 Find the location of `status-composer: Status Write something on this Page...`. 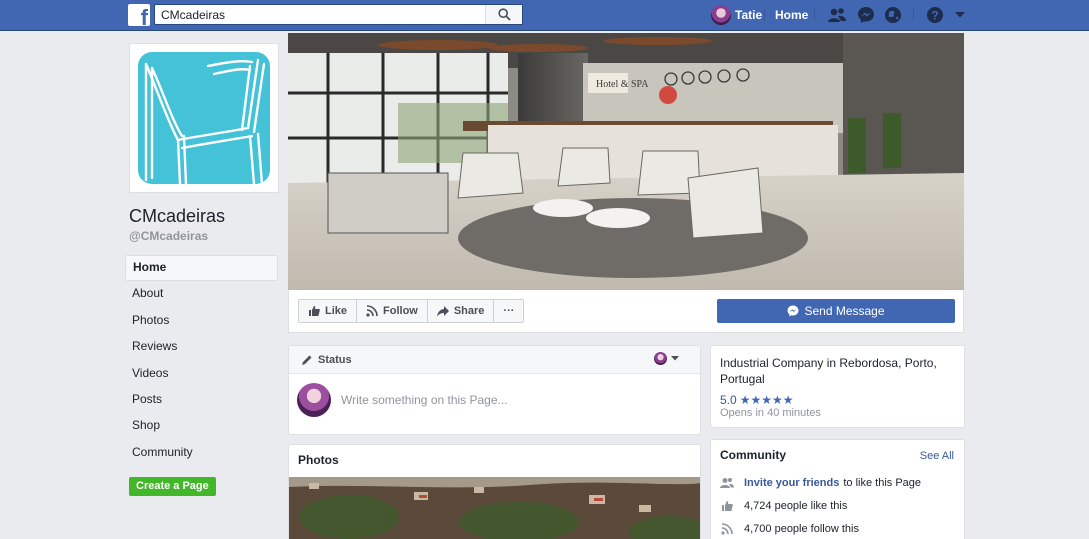

status-composer: Status Write something on this Page... is located at coordinates (494, 390).